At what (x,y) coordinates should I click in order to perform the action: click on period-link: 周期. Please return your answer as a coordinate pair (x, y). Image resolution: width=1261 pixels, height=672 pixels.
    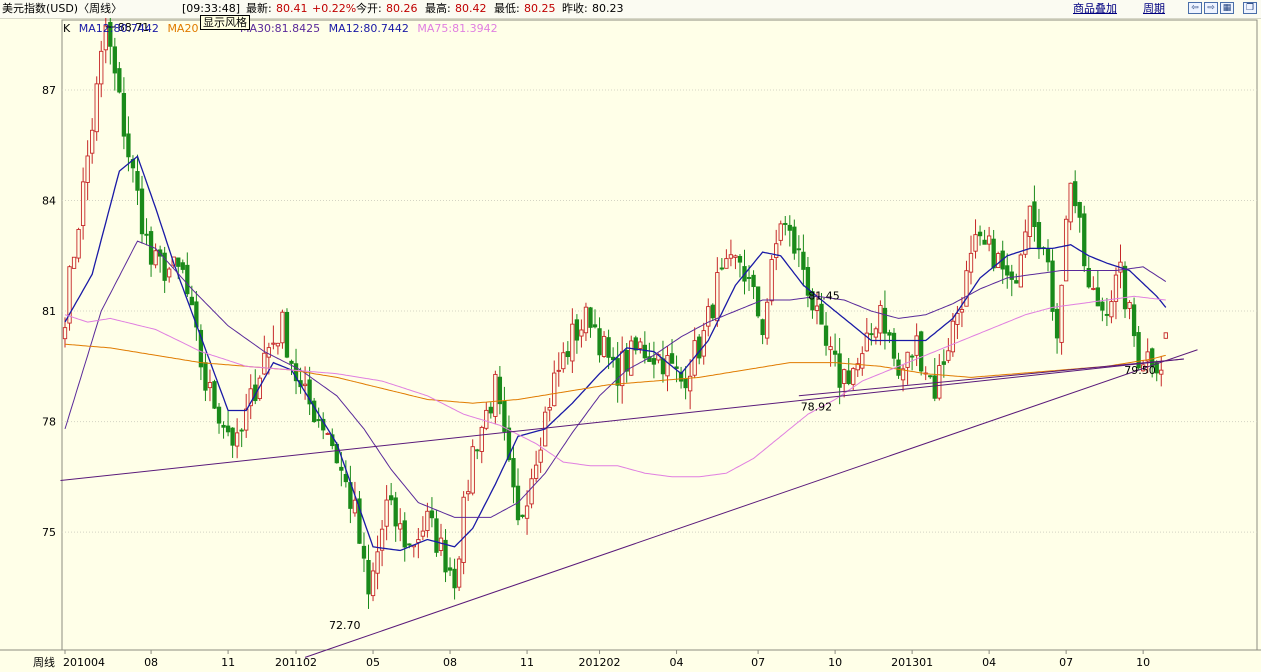
    Looking at the image, I should click on (1154, 9).